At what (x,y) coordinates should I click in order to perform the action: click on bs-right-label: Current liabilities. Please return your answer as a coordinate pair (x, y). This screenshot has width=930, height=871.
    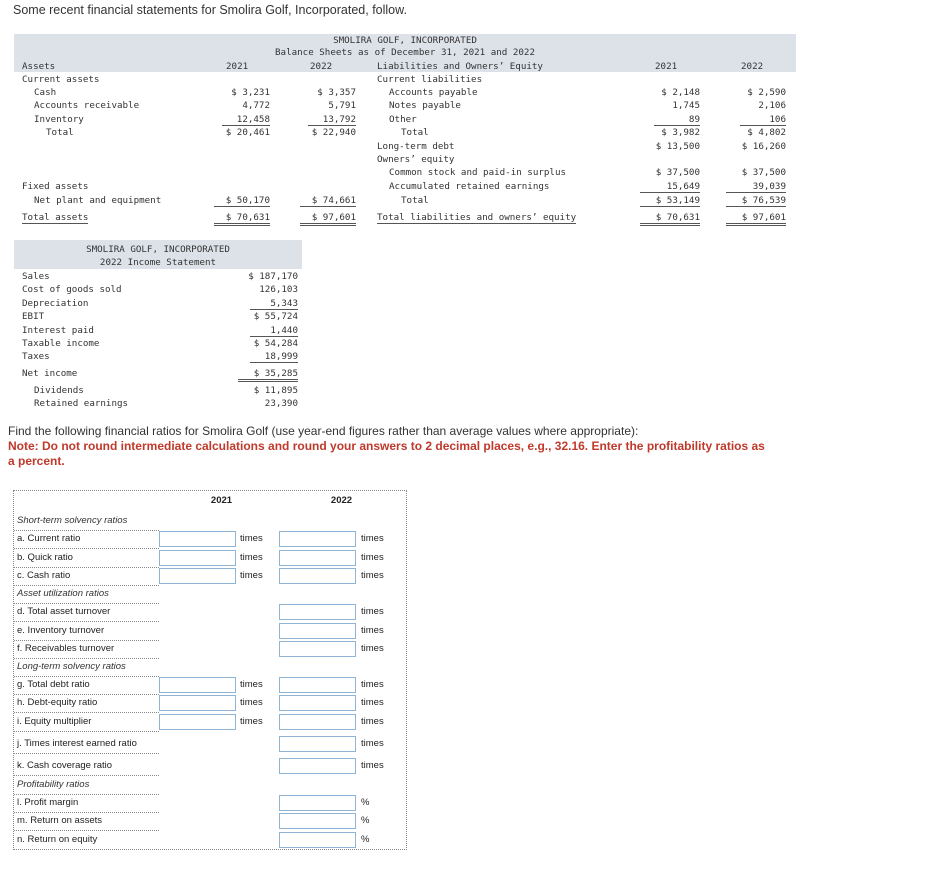
    Looking at the image, I should click on (430, 79).